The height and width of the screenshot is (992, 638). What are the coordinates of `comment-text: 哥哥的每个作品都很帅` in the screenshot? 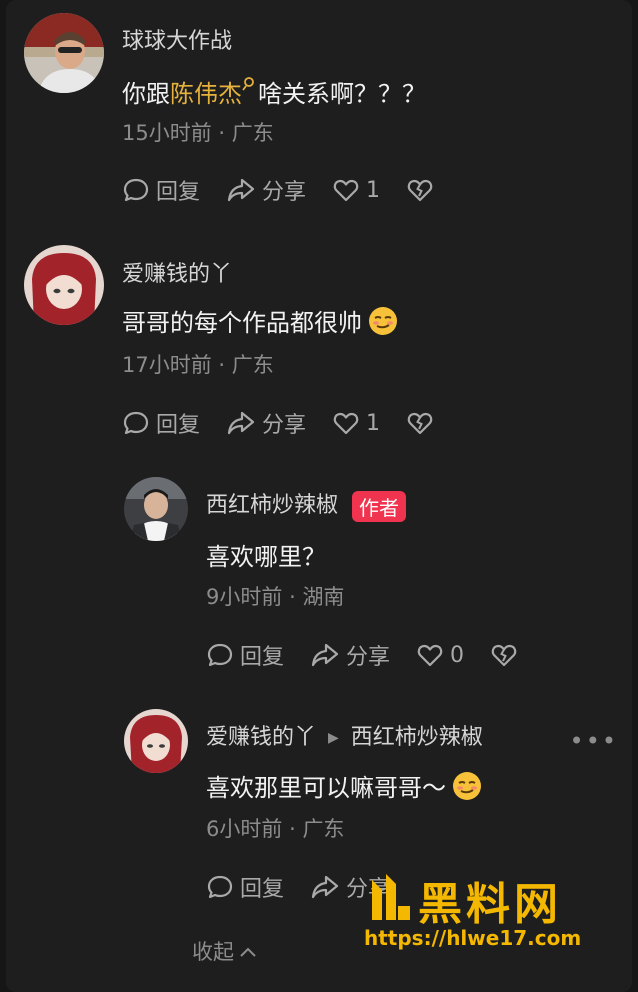 It's located at (260, 320).